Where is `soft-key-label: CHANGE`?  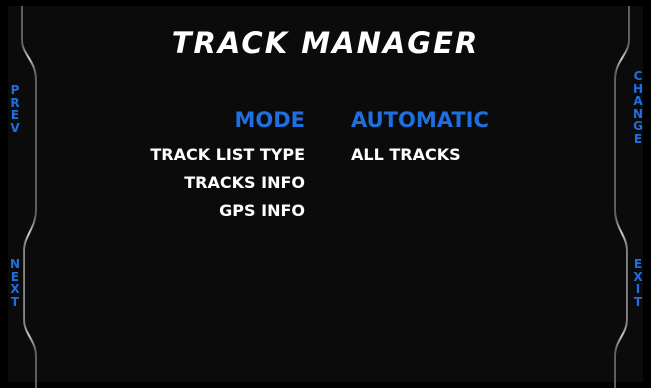
soft-key-label: CHANGE is located at coordinates (638, 107).